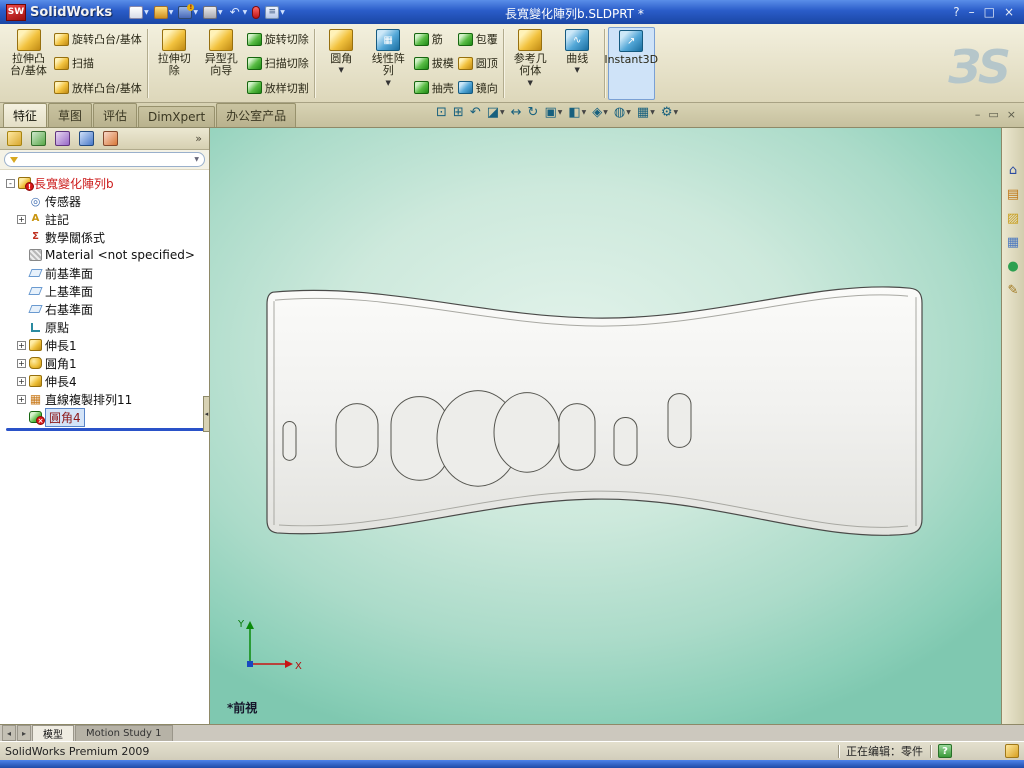 The width and height of the screenshot is (1024, 768). What do you see at coordinates (124, 733) in the screenshot?
I see `tab-motion-study-1: Motion Study 1` at bounding box center [124, 733].